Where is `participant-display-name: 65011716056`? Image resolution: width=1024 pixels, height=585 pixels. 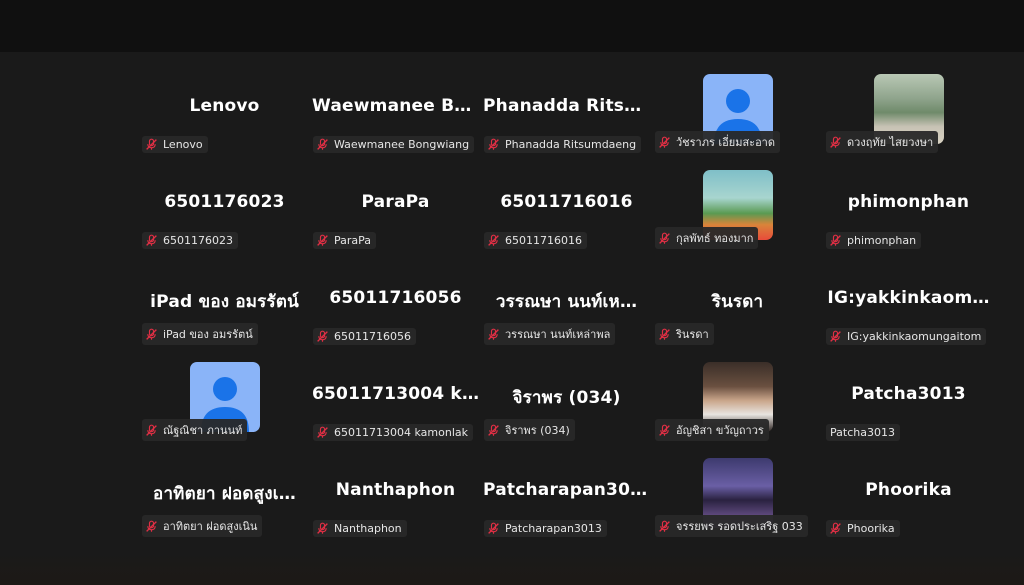 participant-display-name: 65011716056 is located at coordinates (395, 298).